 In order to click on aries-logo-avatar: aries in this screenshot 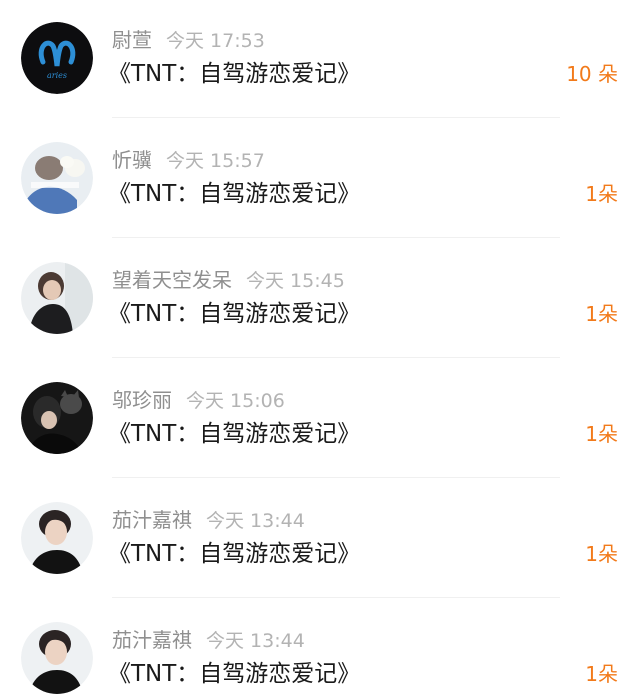, I will do `click(57, 58)`.